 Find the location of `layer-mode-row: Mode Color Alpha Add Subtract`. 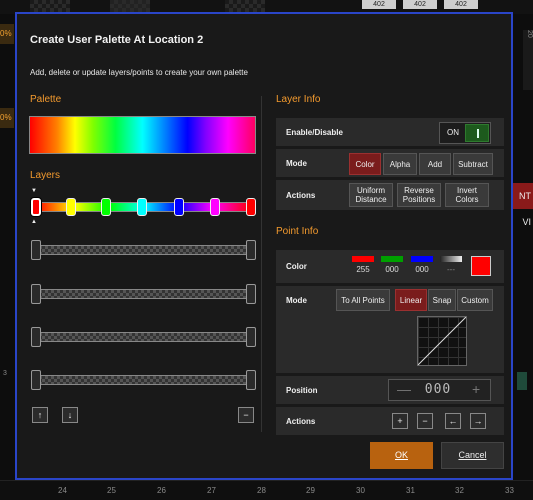

layer-mode-row: Mode Color Alpha Add Subtract is located at coordinates (390, 163).